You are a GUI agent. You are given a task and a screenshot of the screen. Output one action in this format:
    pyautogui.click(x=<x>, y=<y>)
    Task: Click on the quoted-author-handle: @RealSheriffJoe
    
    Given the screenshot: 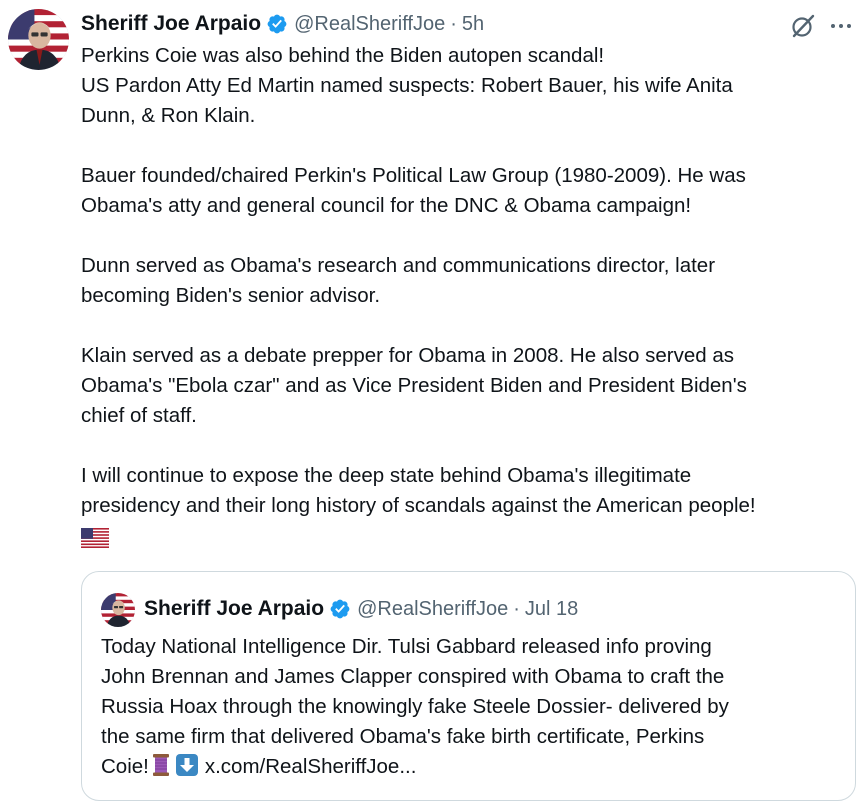 What is the action you would take?
    pyautogui.click(x=432, y=609)
    